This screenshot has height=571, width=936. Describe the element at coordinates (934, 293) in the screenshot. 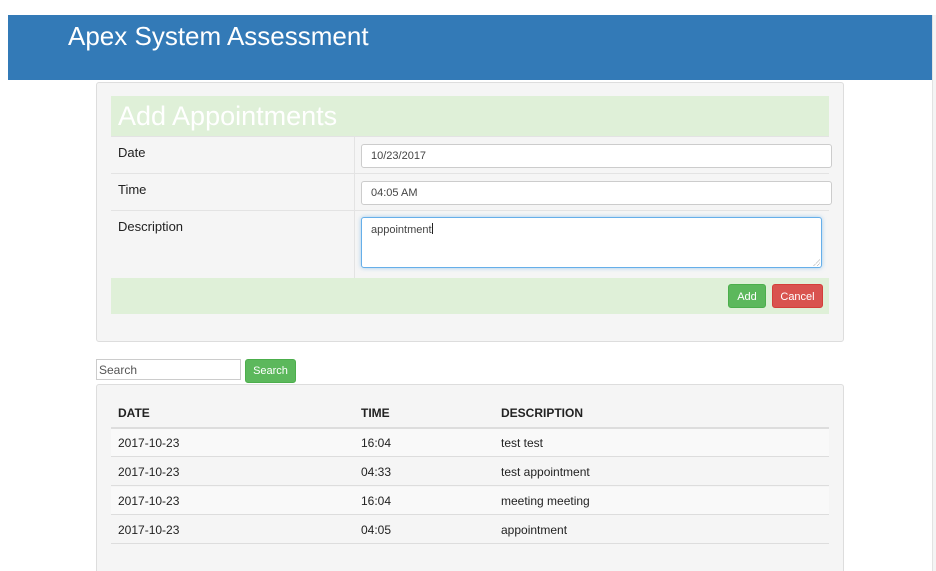

I see `page-scrollbar` at that location.